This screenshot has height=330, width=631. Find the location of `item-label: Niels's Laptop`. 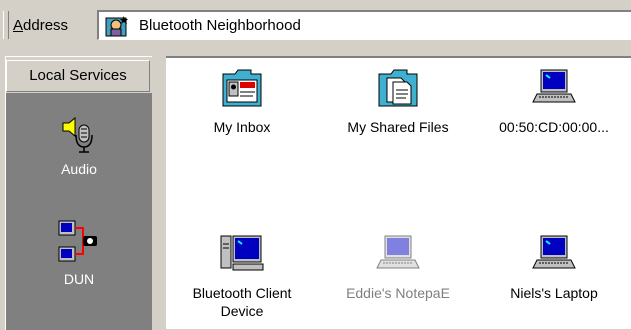

item-label: Niels's Laptop is located at coordinates (554, 293).